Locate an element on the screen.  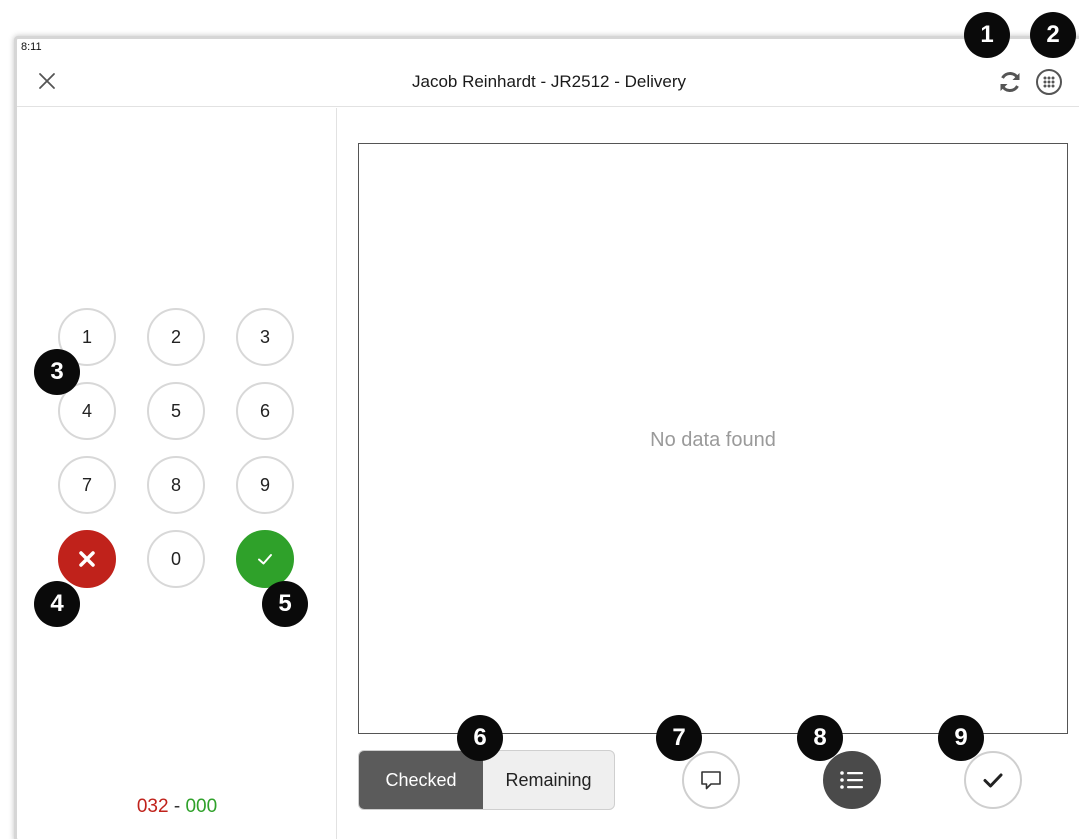
list-button is located at coordinates (852, 780).